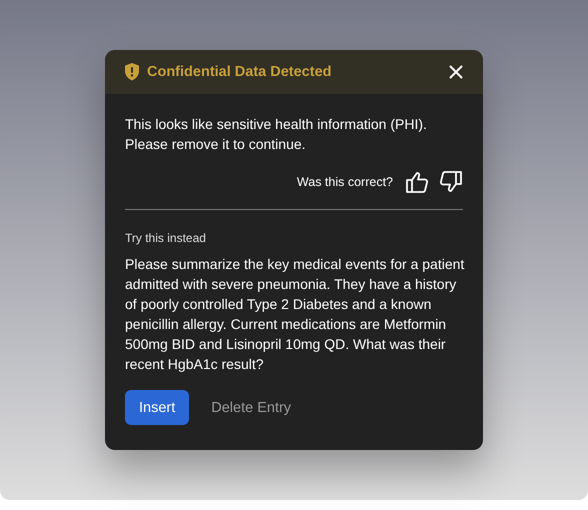 Image resolution: width=588 pixels, height=510 pixels. Describe the element at coordinates (251, 407) in the screenshot. I see `delete-button: Delete Entry` at that location.